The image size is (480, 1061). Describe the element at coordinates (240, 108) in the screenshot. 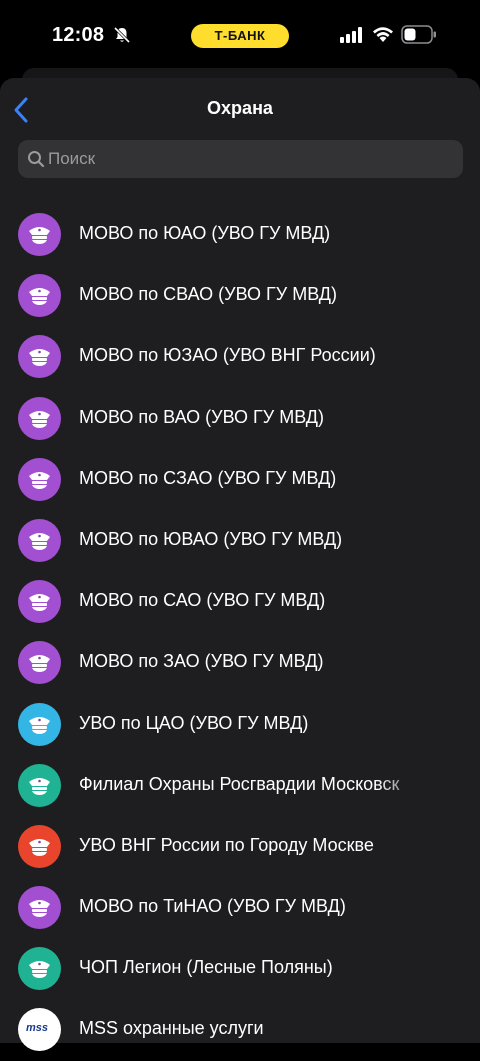

I see `page-title: Охрана` at that location.